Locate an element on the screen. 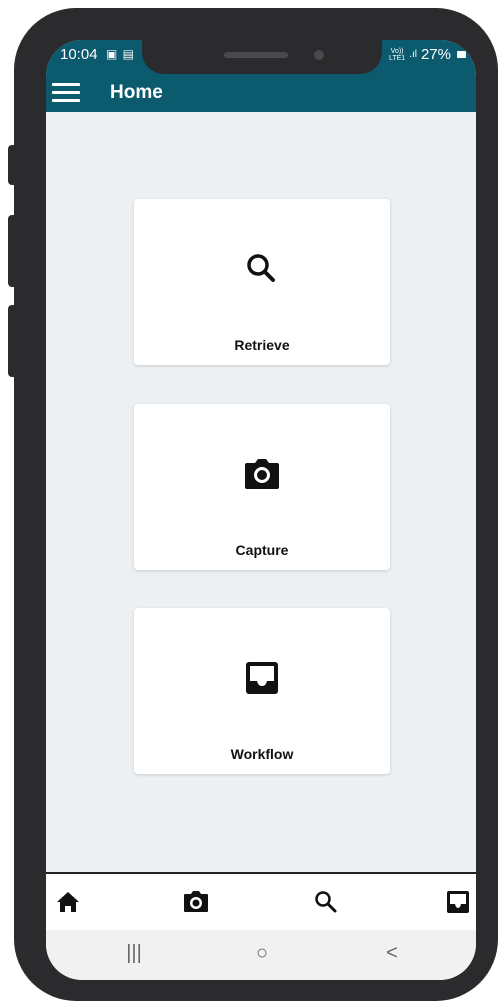 This screenshot has width=501, height=1005. home-button: ○ is located at coordinates (262, 955).